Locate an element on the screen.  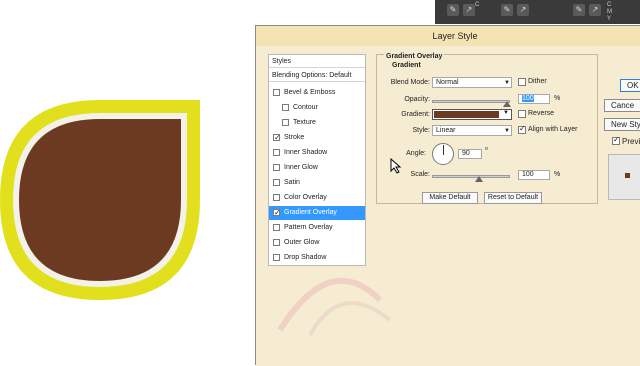
angle-indicator is located at coordinates (443, 150).